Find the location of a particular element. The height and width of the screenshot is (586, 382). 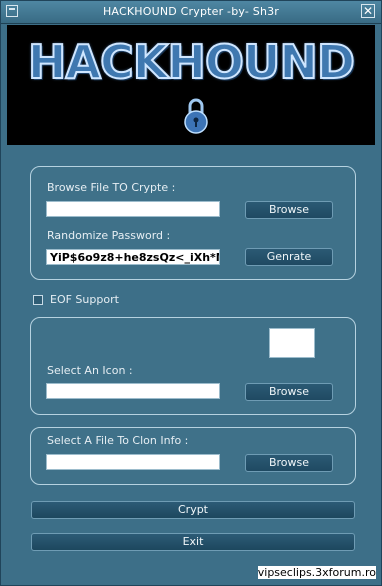

eof-support-checkbox is located at coordinates (38, 300).